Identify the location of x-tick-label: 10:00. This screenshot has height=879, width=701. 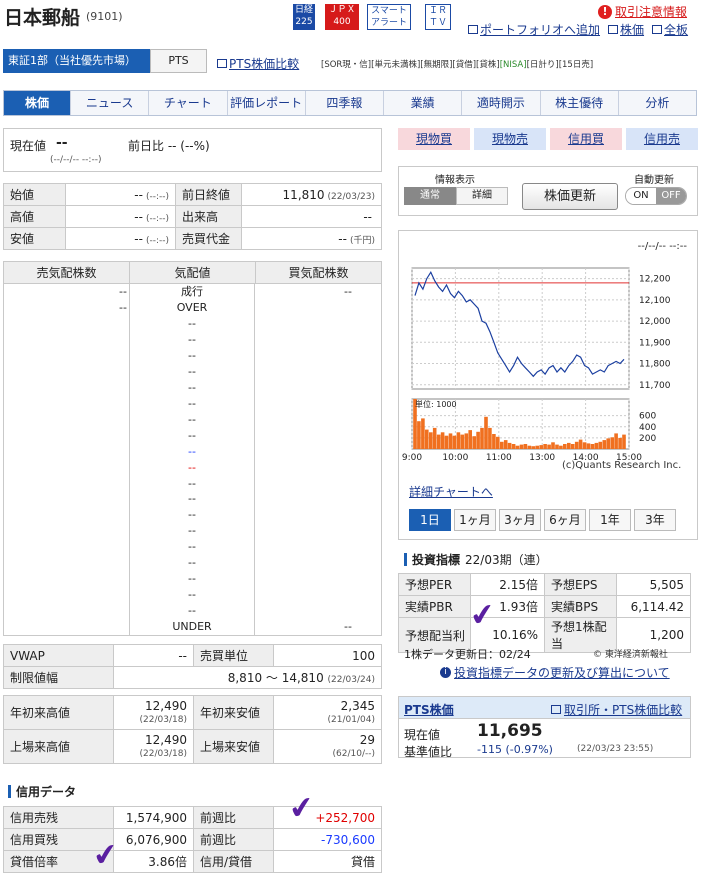
(455, 458).